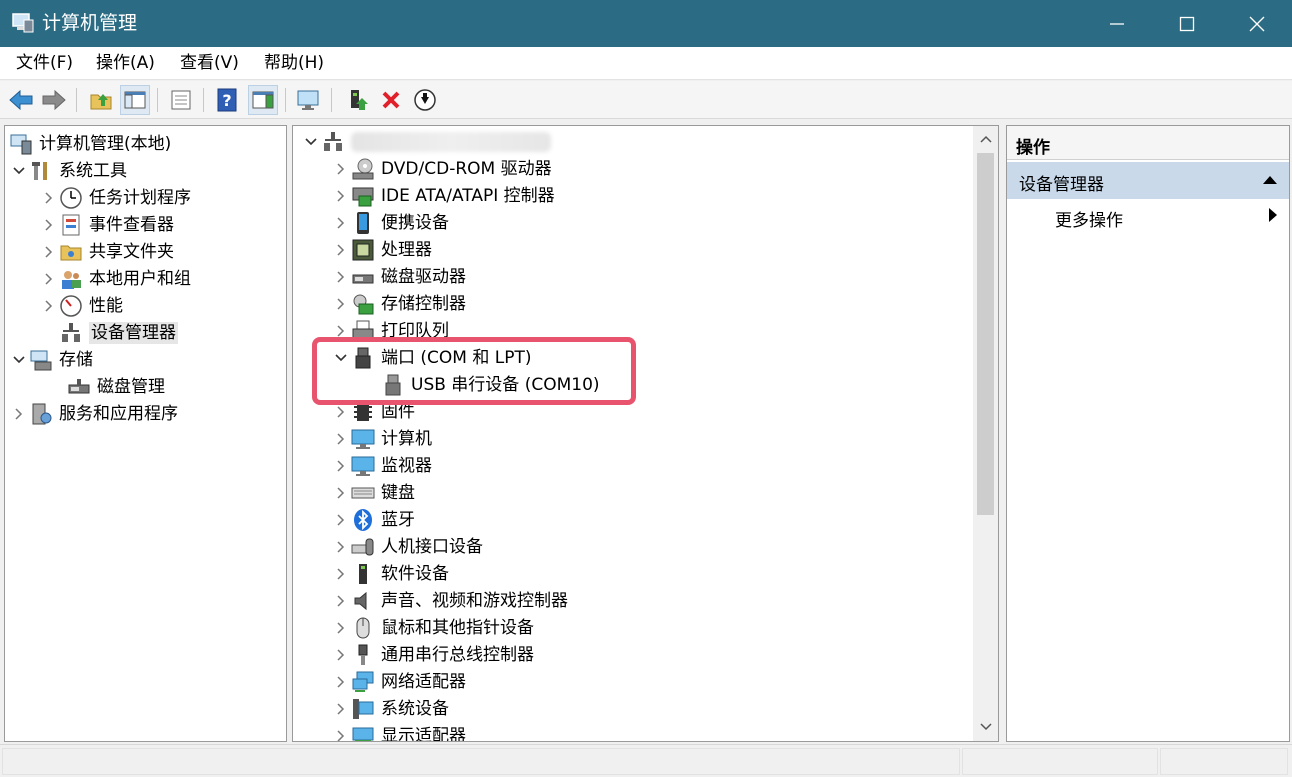 This screenshot has height=777, width=1292. What do you see at coordinates (44, 63) in the screenshot?
I see `menu-file: 文件(F)` at bounding box center [44, 63].